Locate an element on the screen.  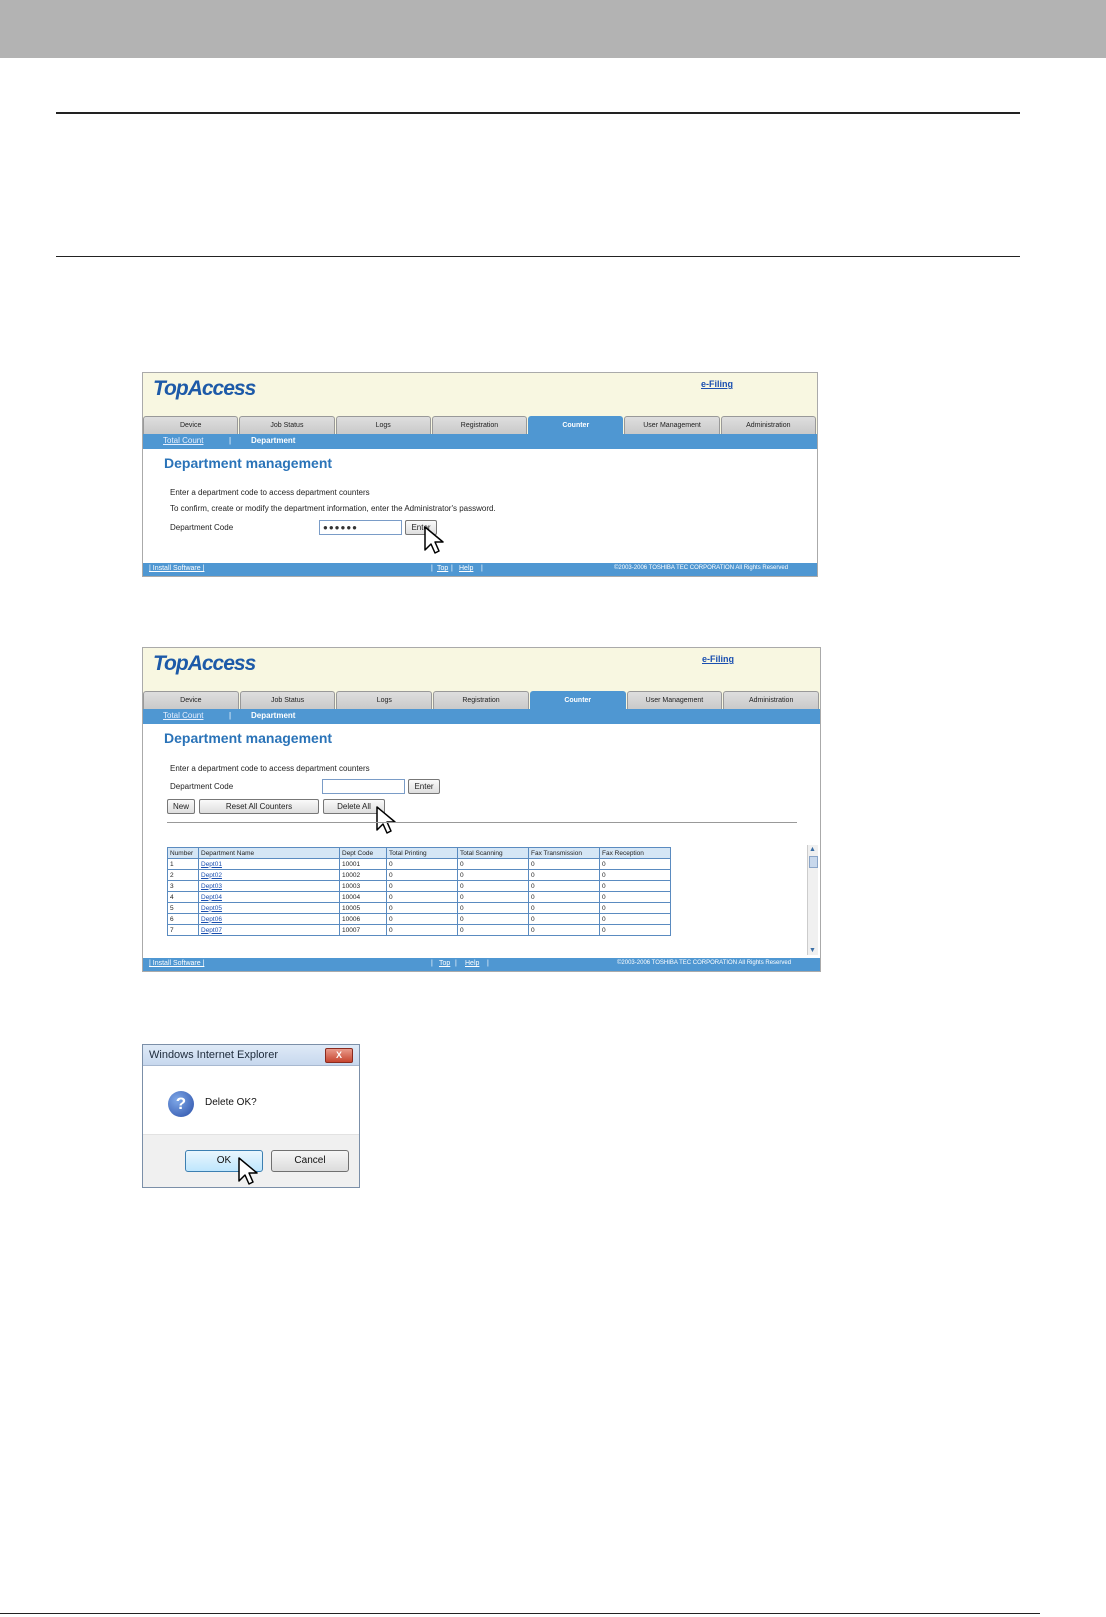
dialog-message: Delete OK? is located at coordinates (231, 1102).